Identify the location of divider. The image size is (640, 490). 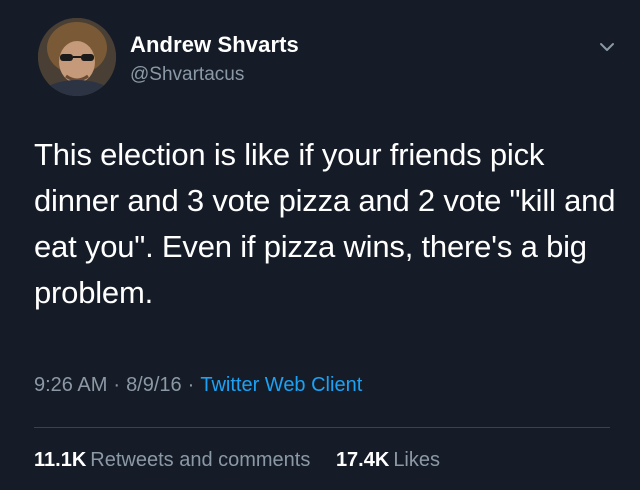
(322, 427).